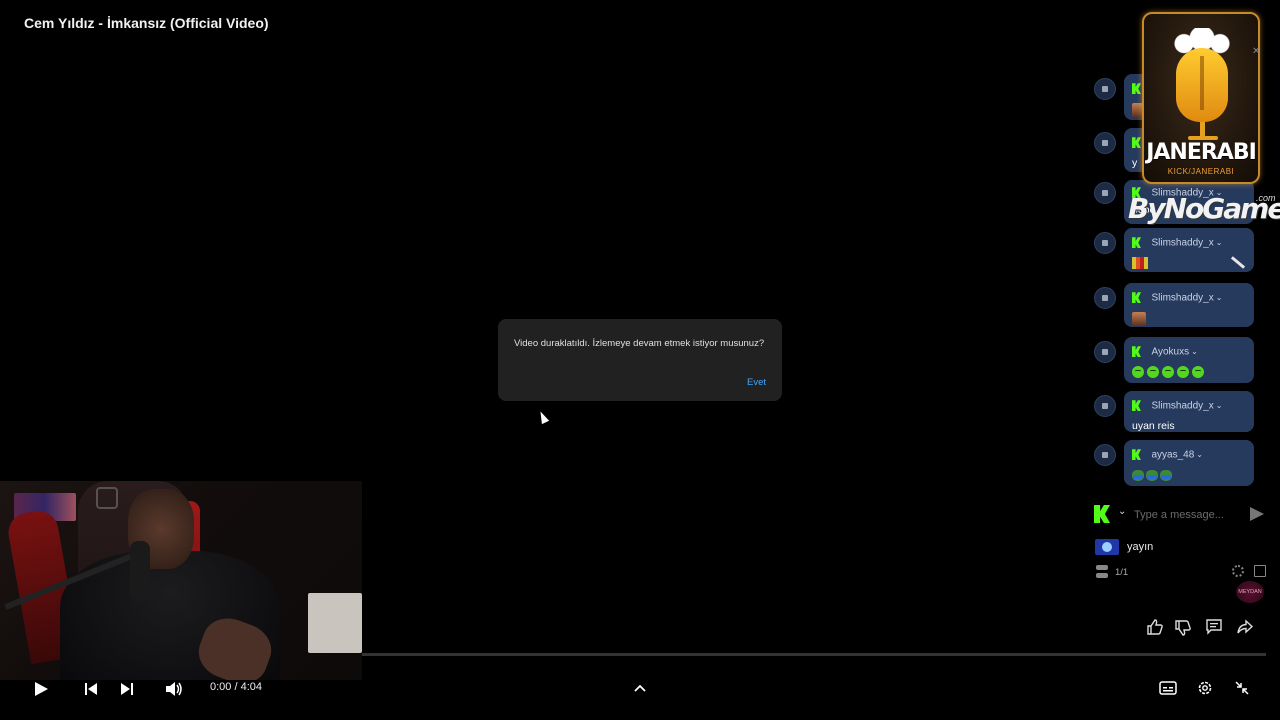 The width and height of the screenshot is (1280, 720). Describe the element at coordinates (1189, 411) in the screenshot. I see `chat-bubble: Slimshaddy_x ⌄ uyan reis` at that location.